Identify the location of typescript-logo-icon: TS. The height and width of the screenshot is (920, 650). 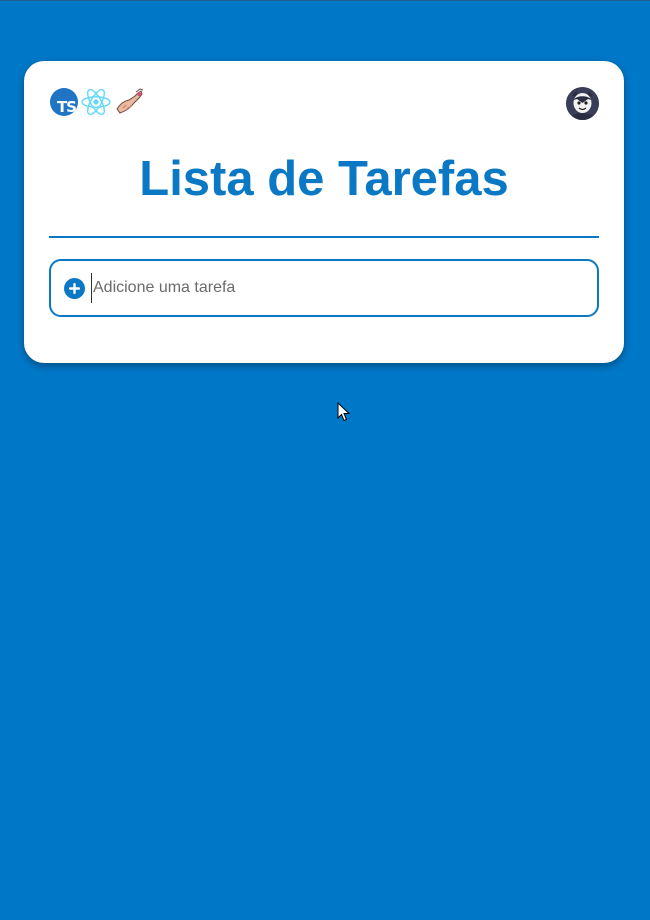
(64, 102).